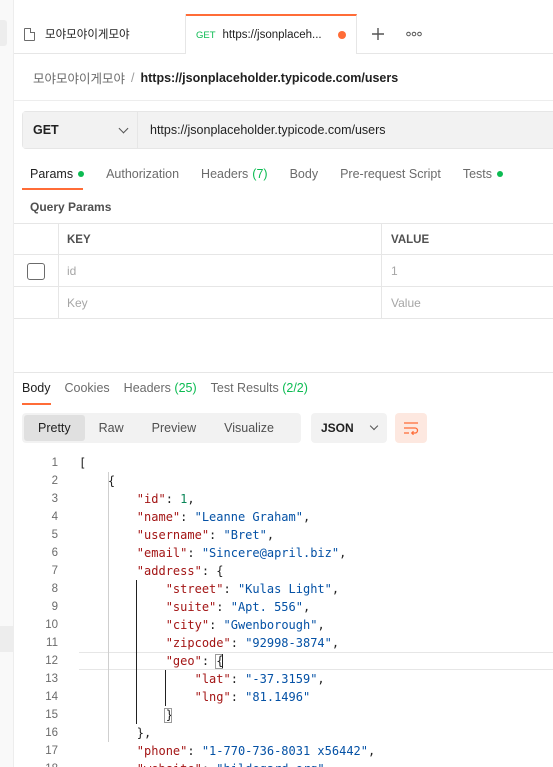 This screenshot has height=767, width=553. Describe the element at coordinates (212, 697) in the screenshot. I see `json-key: "lng"` at that location.